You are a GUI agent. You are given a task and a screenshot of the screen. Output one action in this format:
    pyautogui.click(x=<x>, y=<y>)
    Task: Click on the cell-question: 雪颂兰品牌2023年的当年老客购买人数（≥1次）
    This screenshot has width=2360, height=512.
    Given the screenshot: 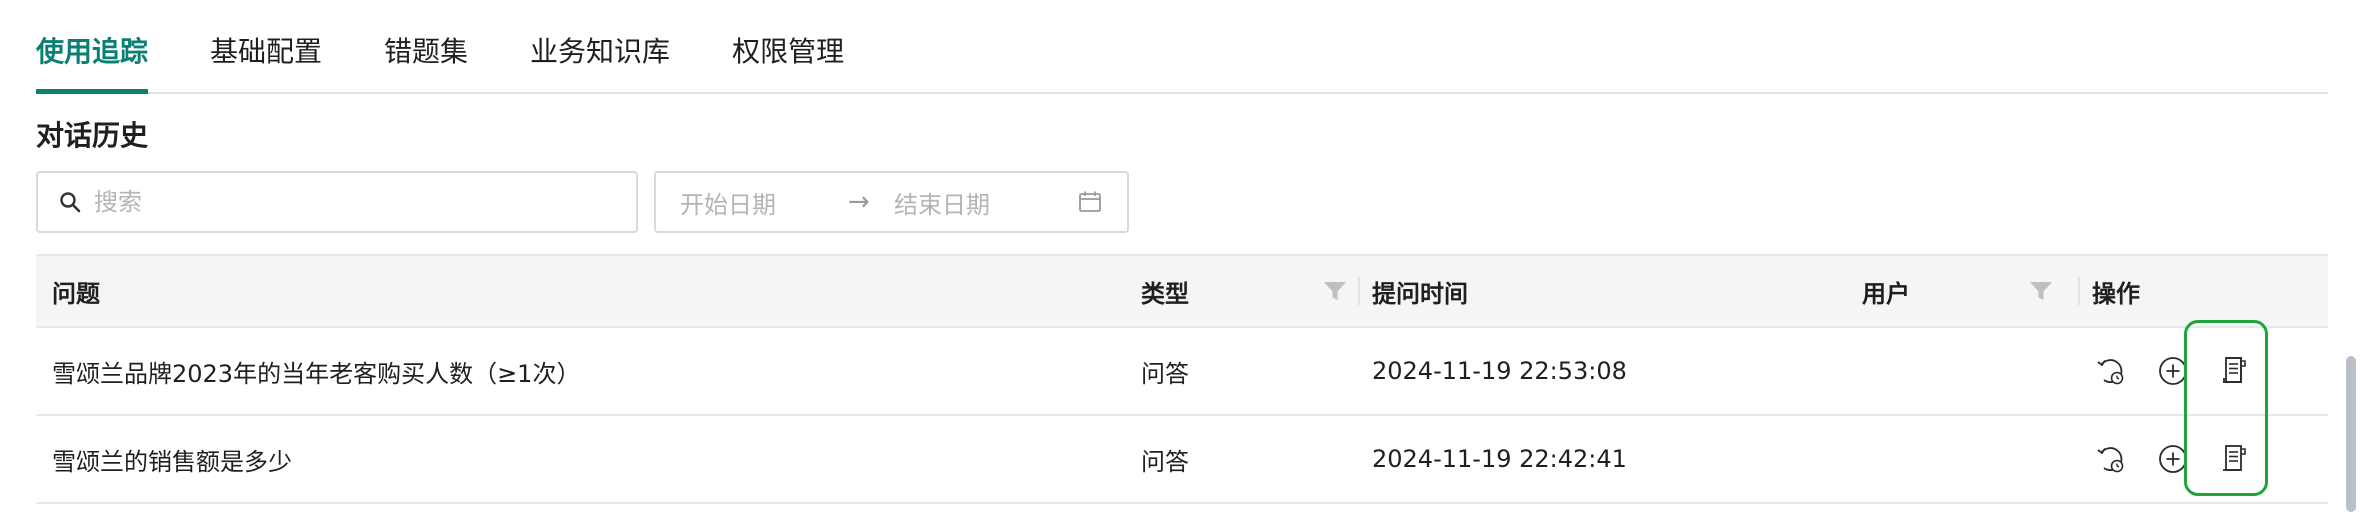 What is the action you would take?
    pyautogui.click(x=316, y=373)
    